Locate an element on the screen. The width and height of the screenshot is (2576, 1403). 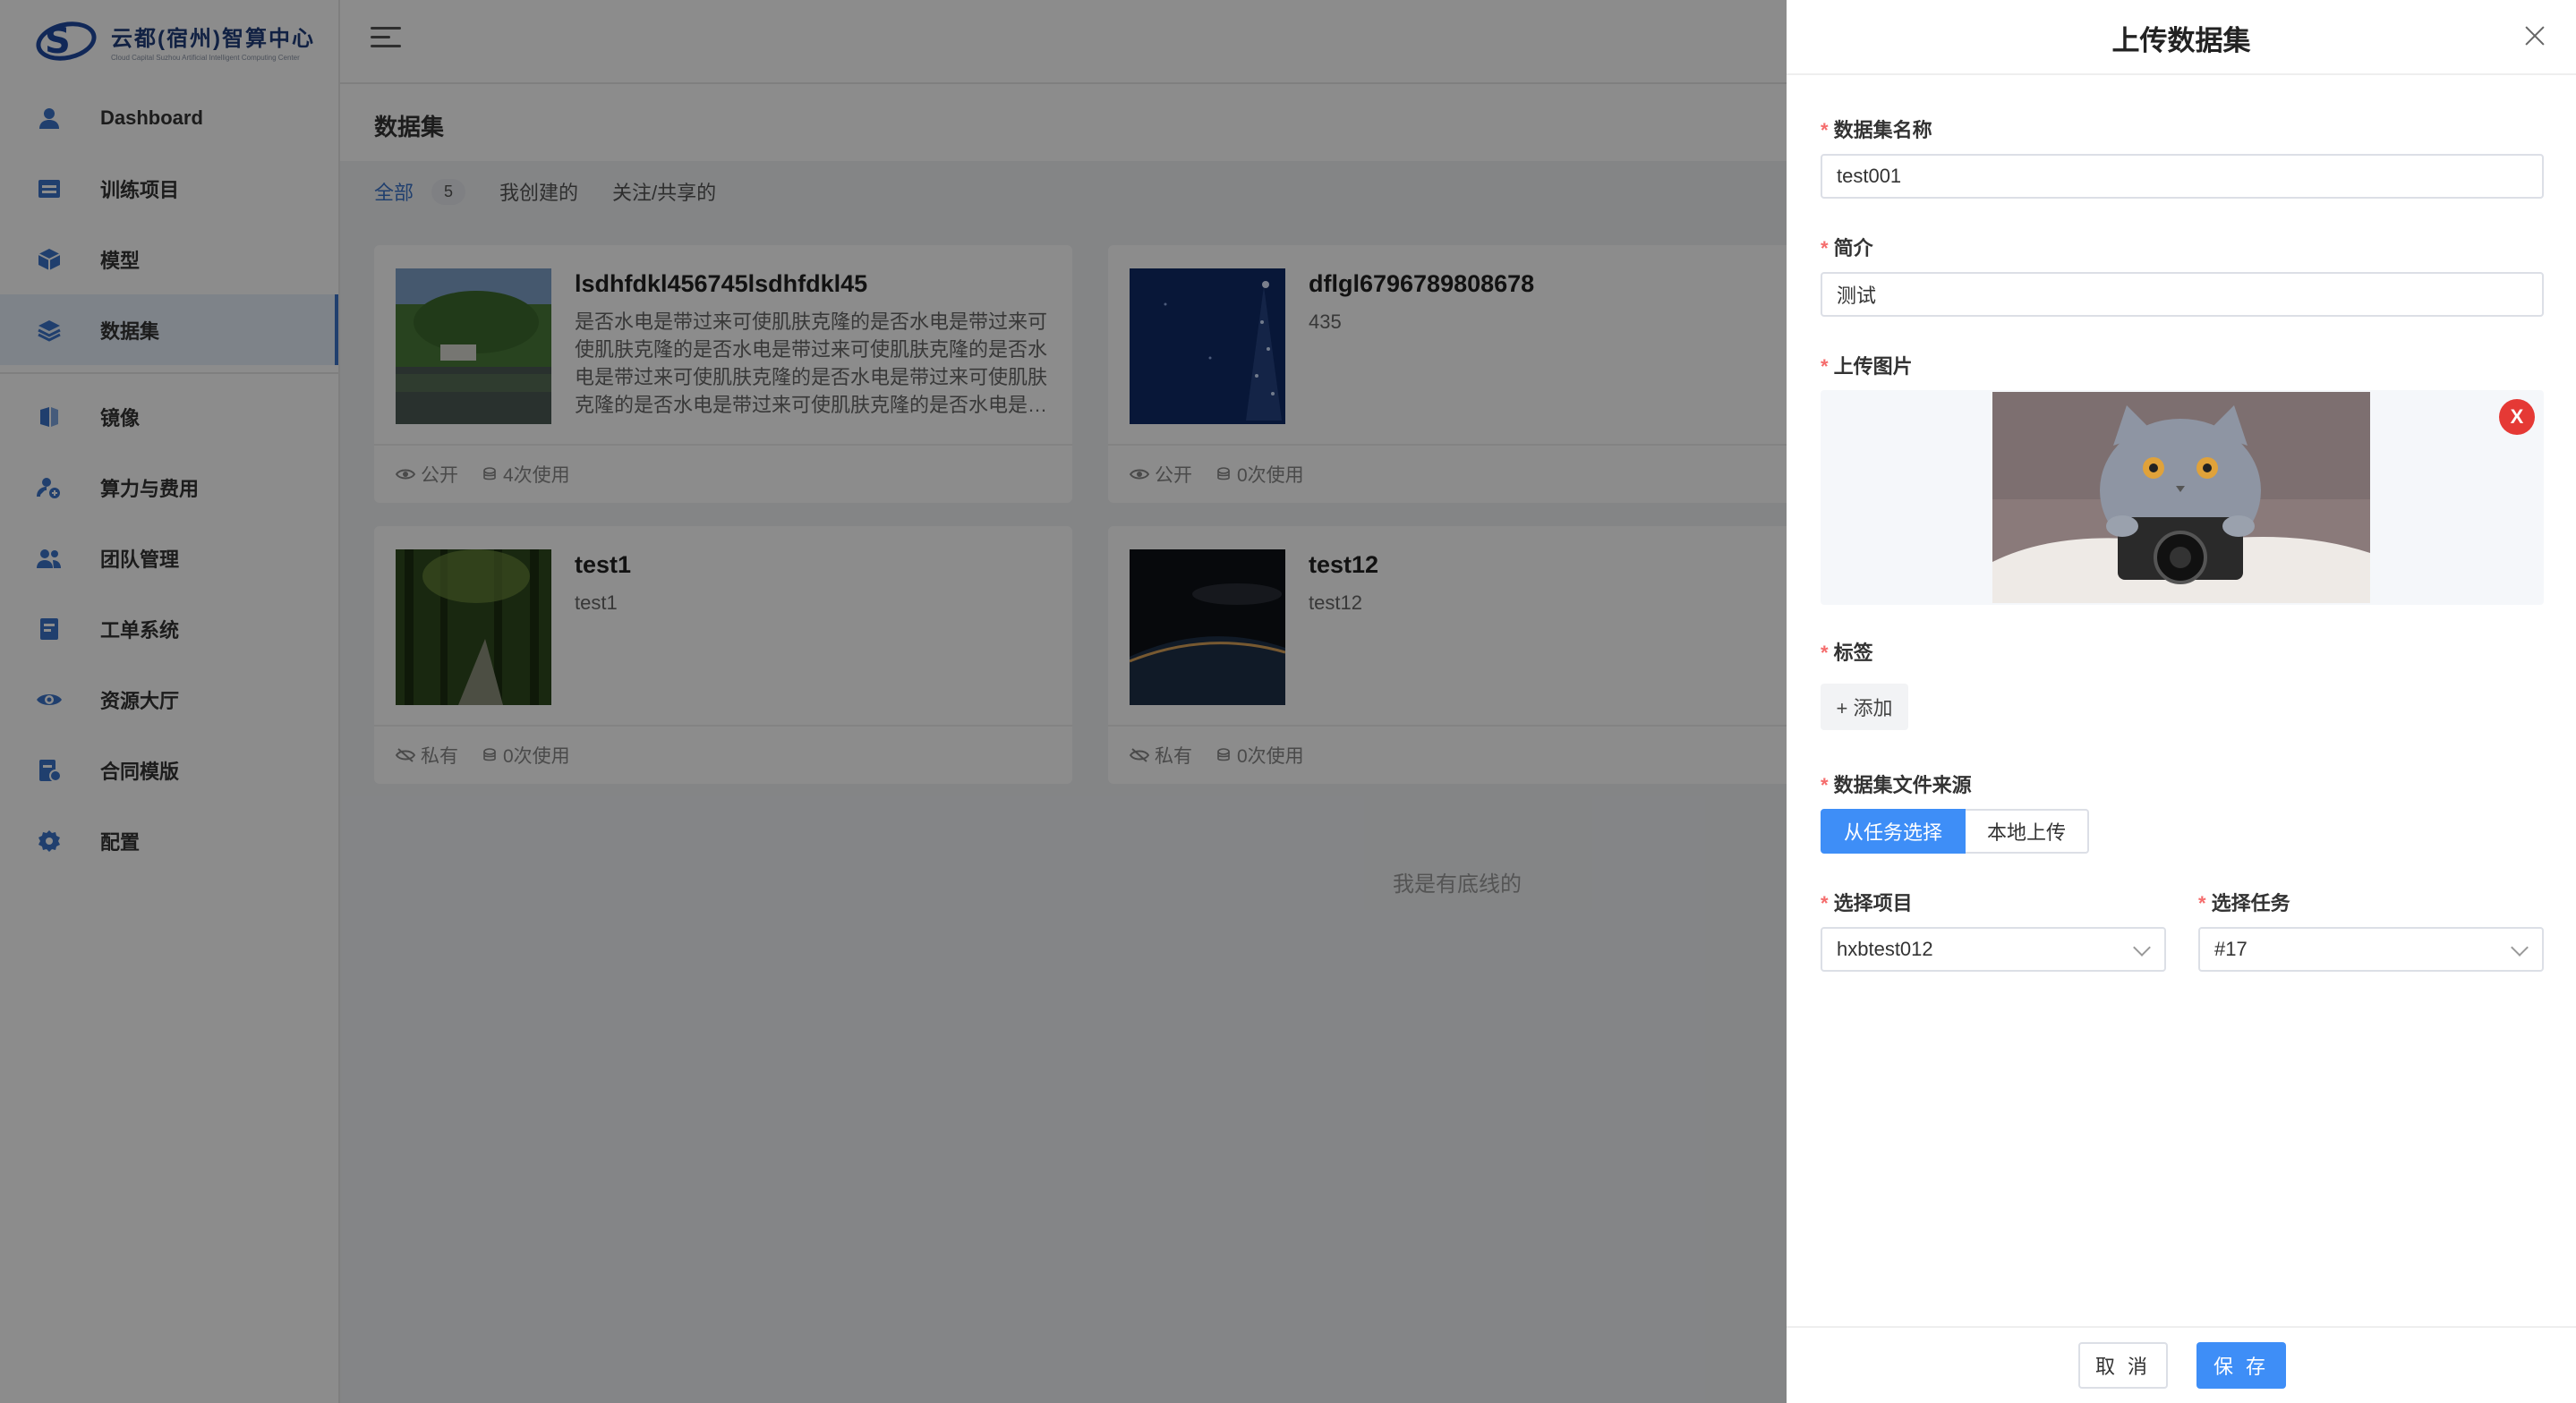
save-button: 保 存 is located at coordinates (2241, 1365).